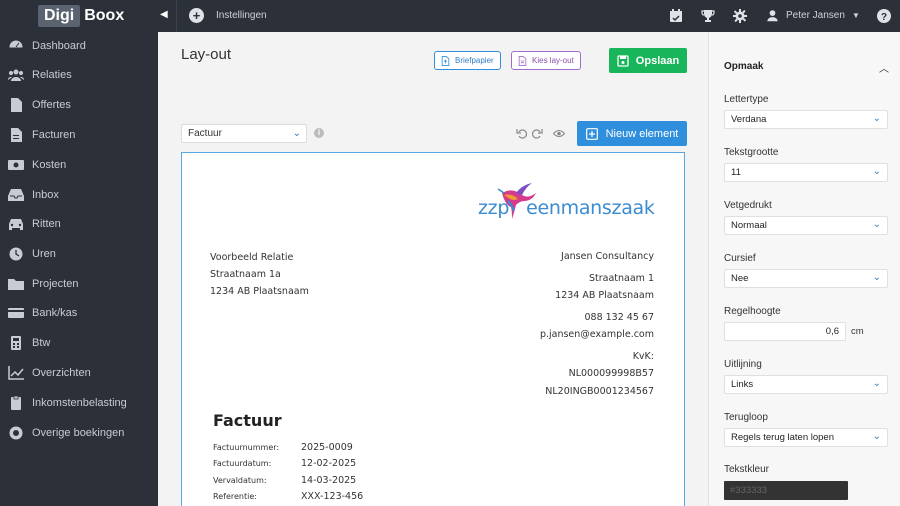 This screenshot has width=900, height=506. Describe the element at coordinates (522, 133) in the screenshot. I see `undo-icon` at that location.